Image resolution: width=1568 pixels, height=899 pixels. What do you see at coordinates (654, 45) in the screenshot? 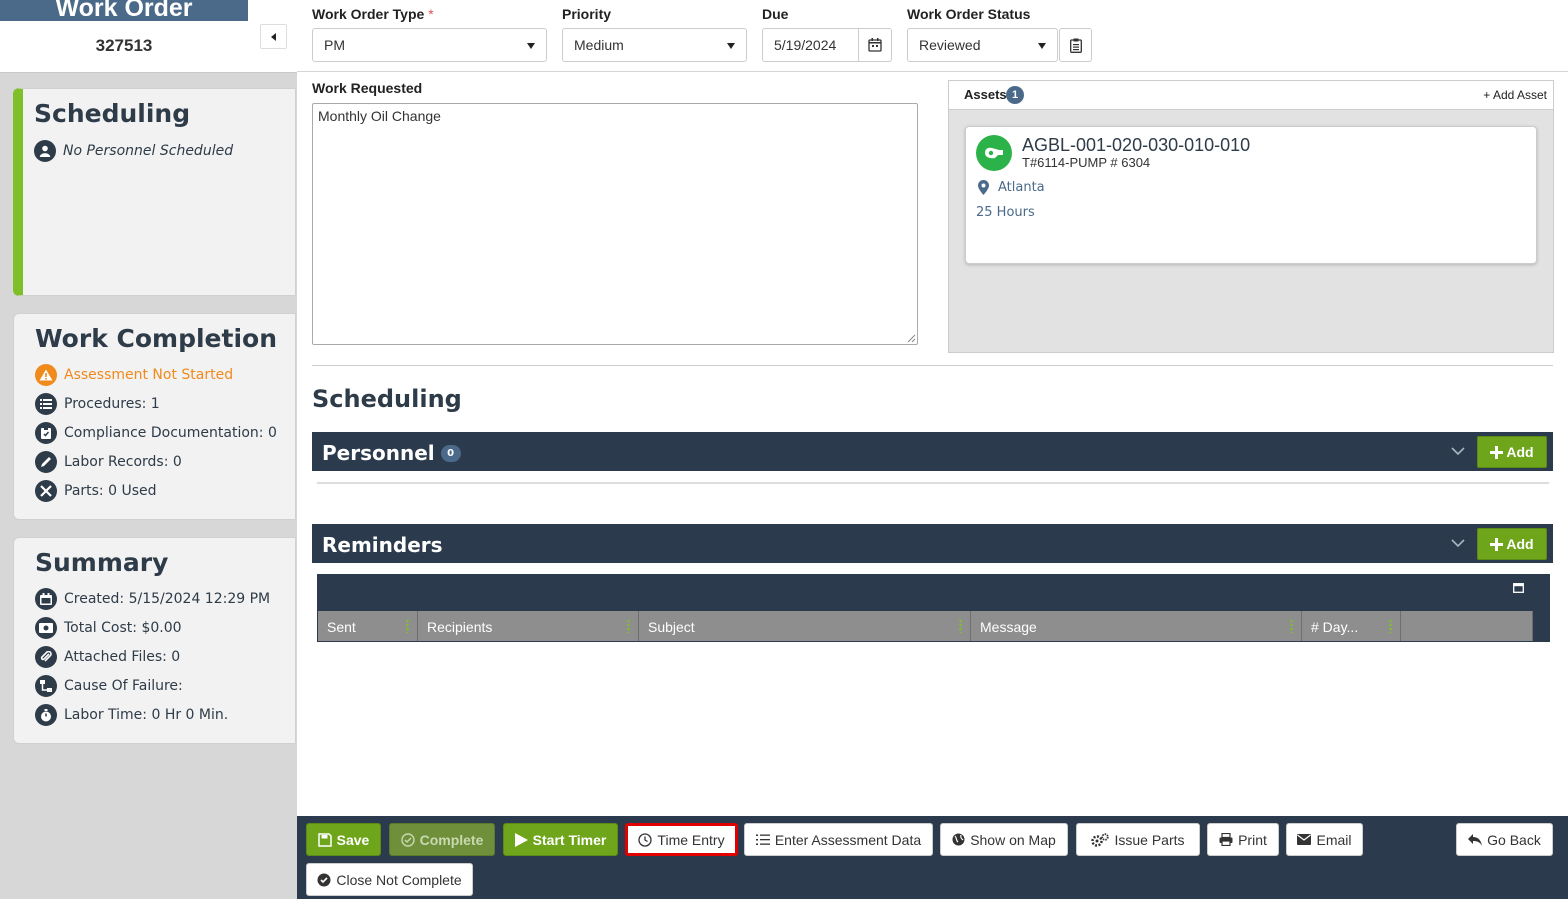
I see `priority-select: Medium` at bounding box center [654, 45].